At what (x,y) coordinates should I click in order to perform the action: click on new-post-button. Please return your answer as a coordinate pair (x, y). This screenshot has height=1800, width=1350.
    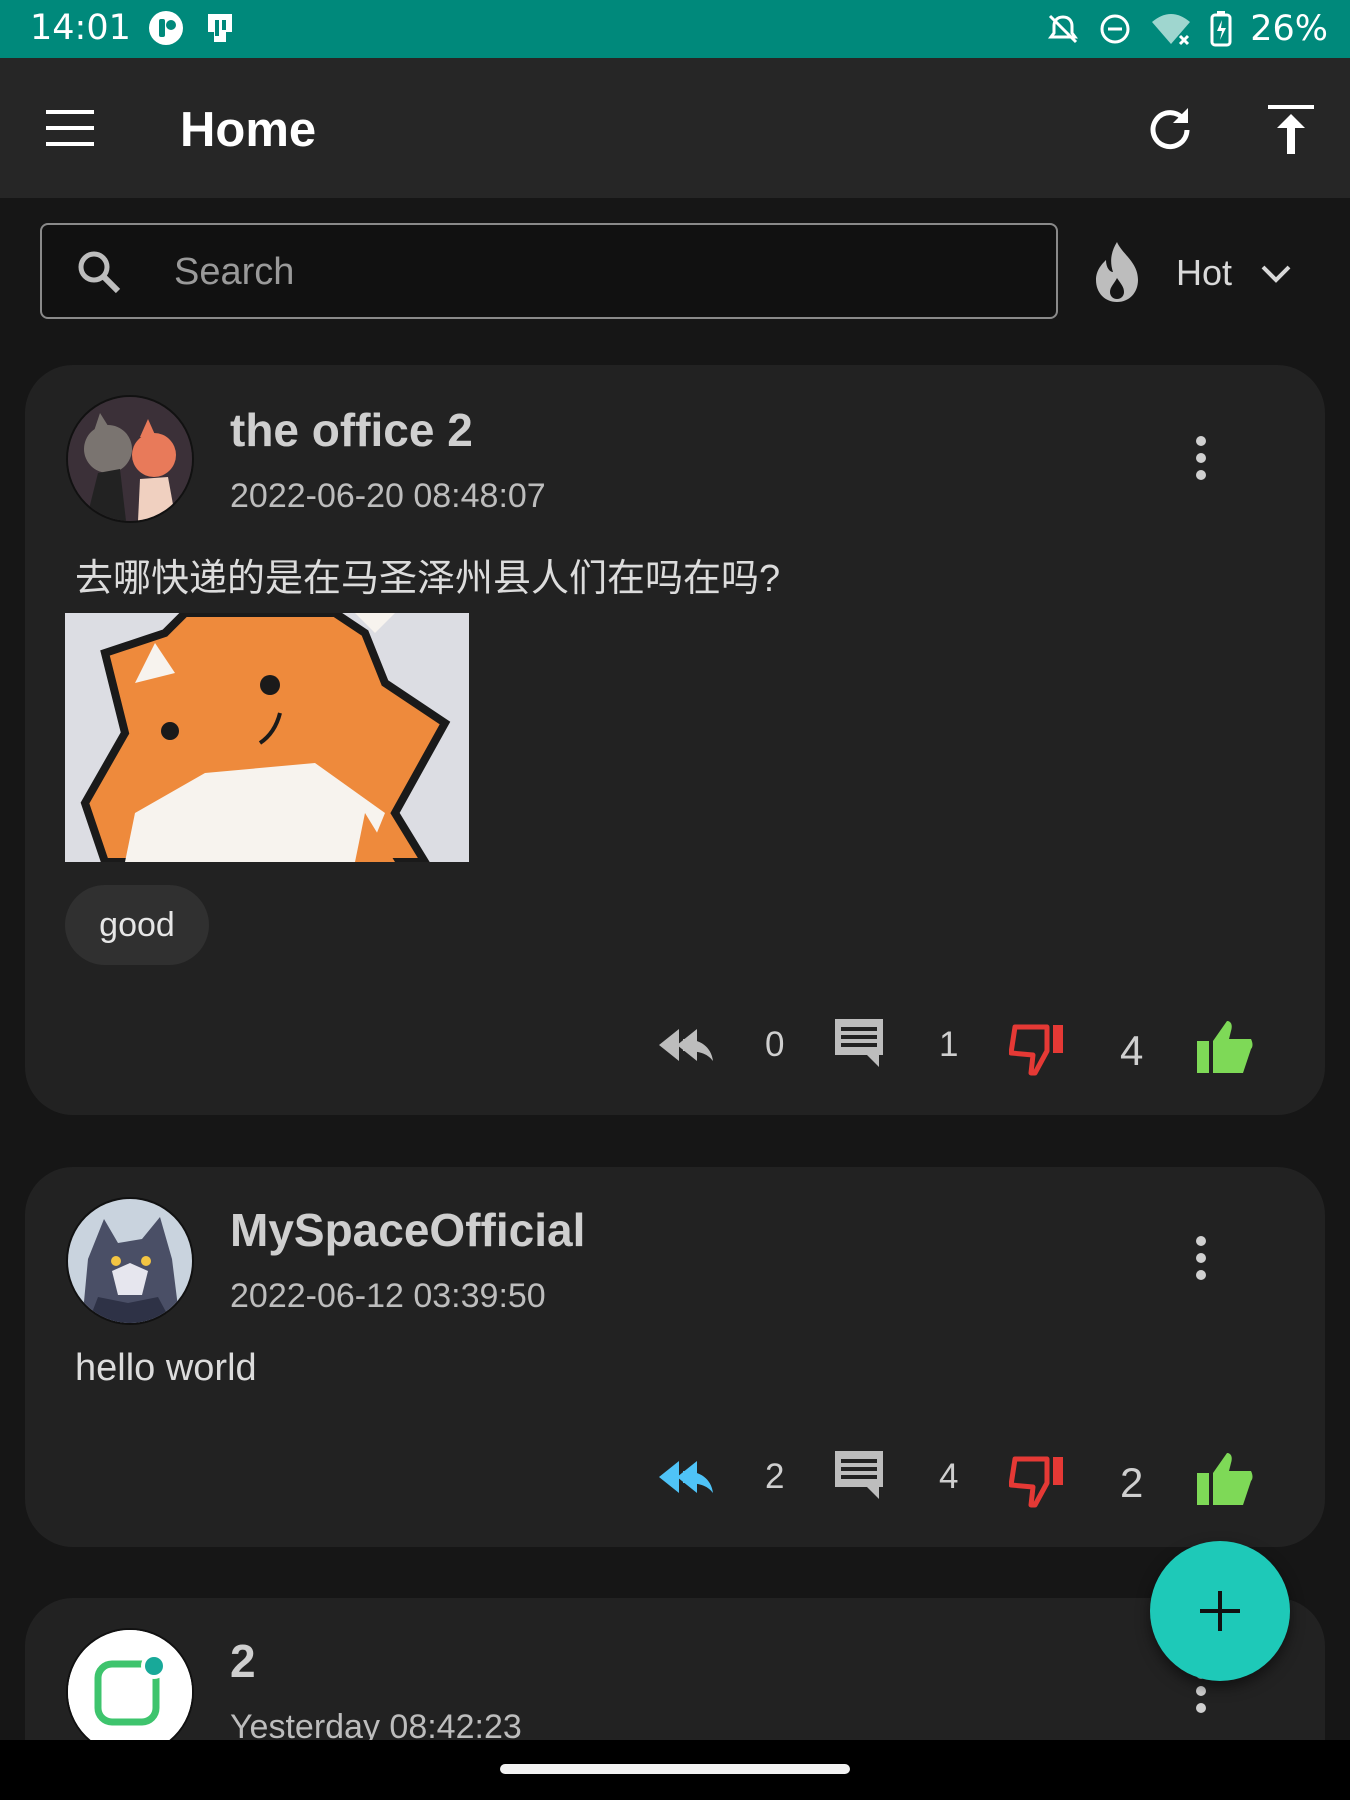
    Looking at the image, I should click on (1220, 1611).